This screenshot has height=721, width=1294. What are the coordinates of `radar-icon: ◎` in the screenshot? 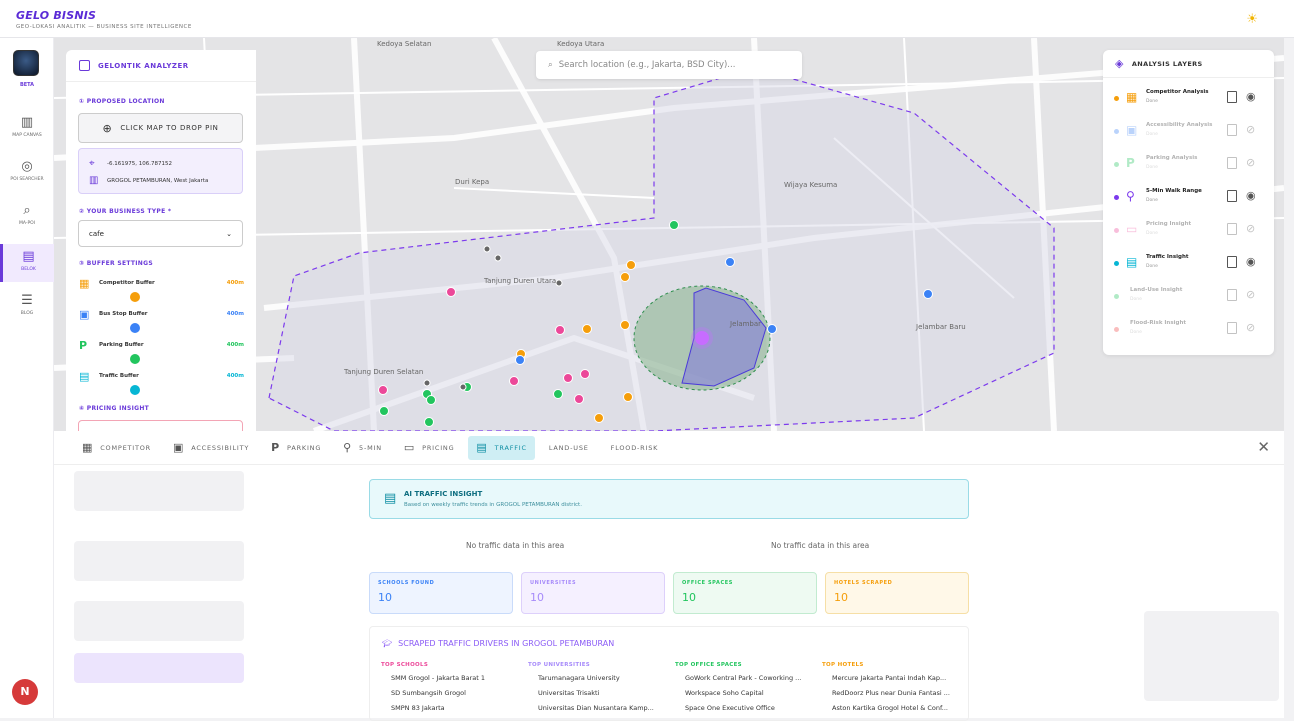 It's located at (27, 166).